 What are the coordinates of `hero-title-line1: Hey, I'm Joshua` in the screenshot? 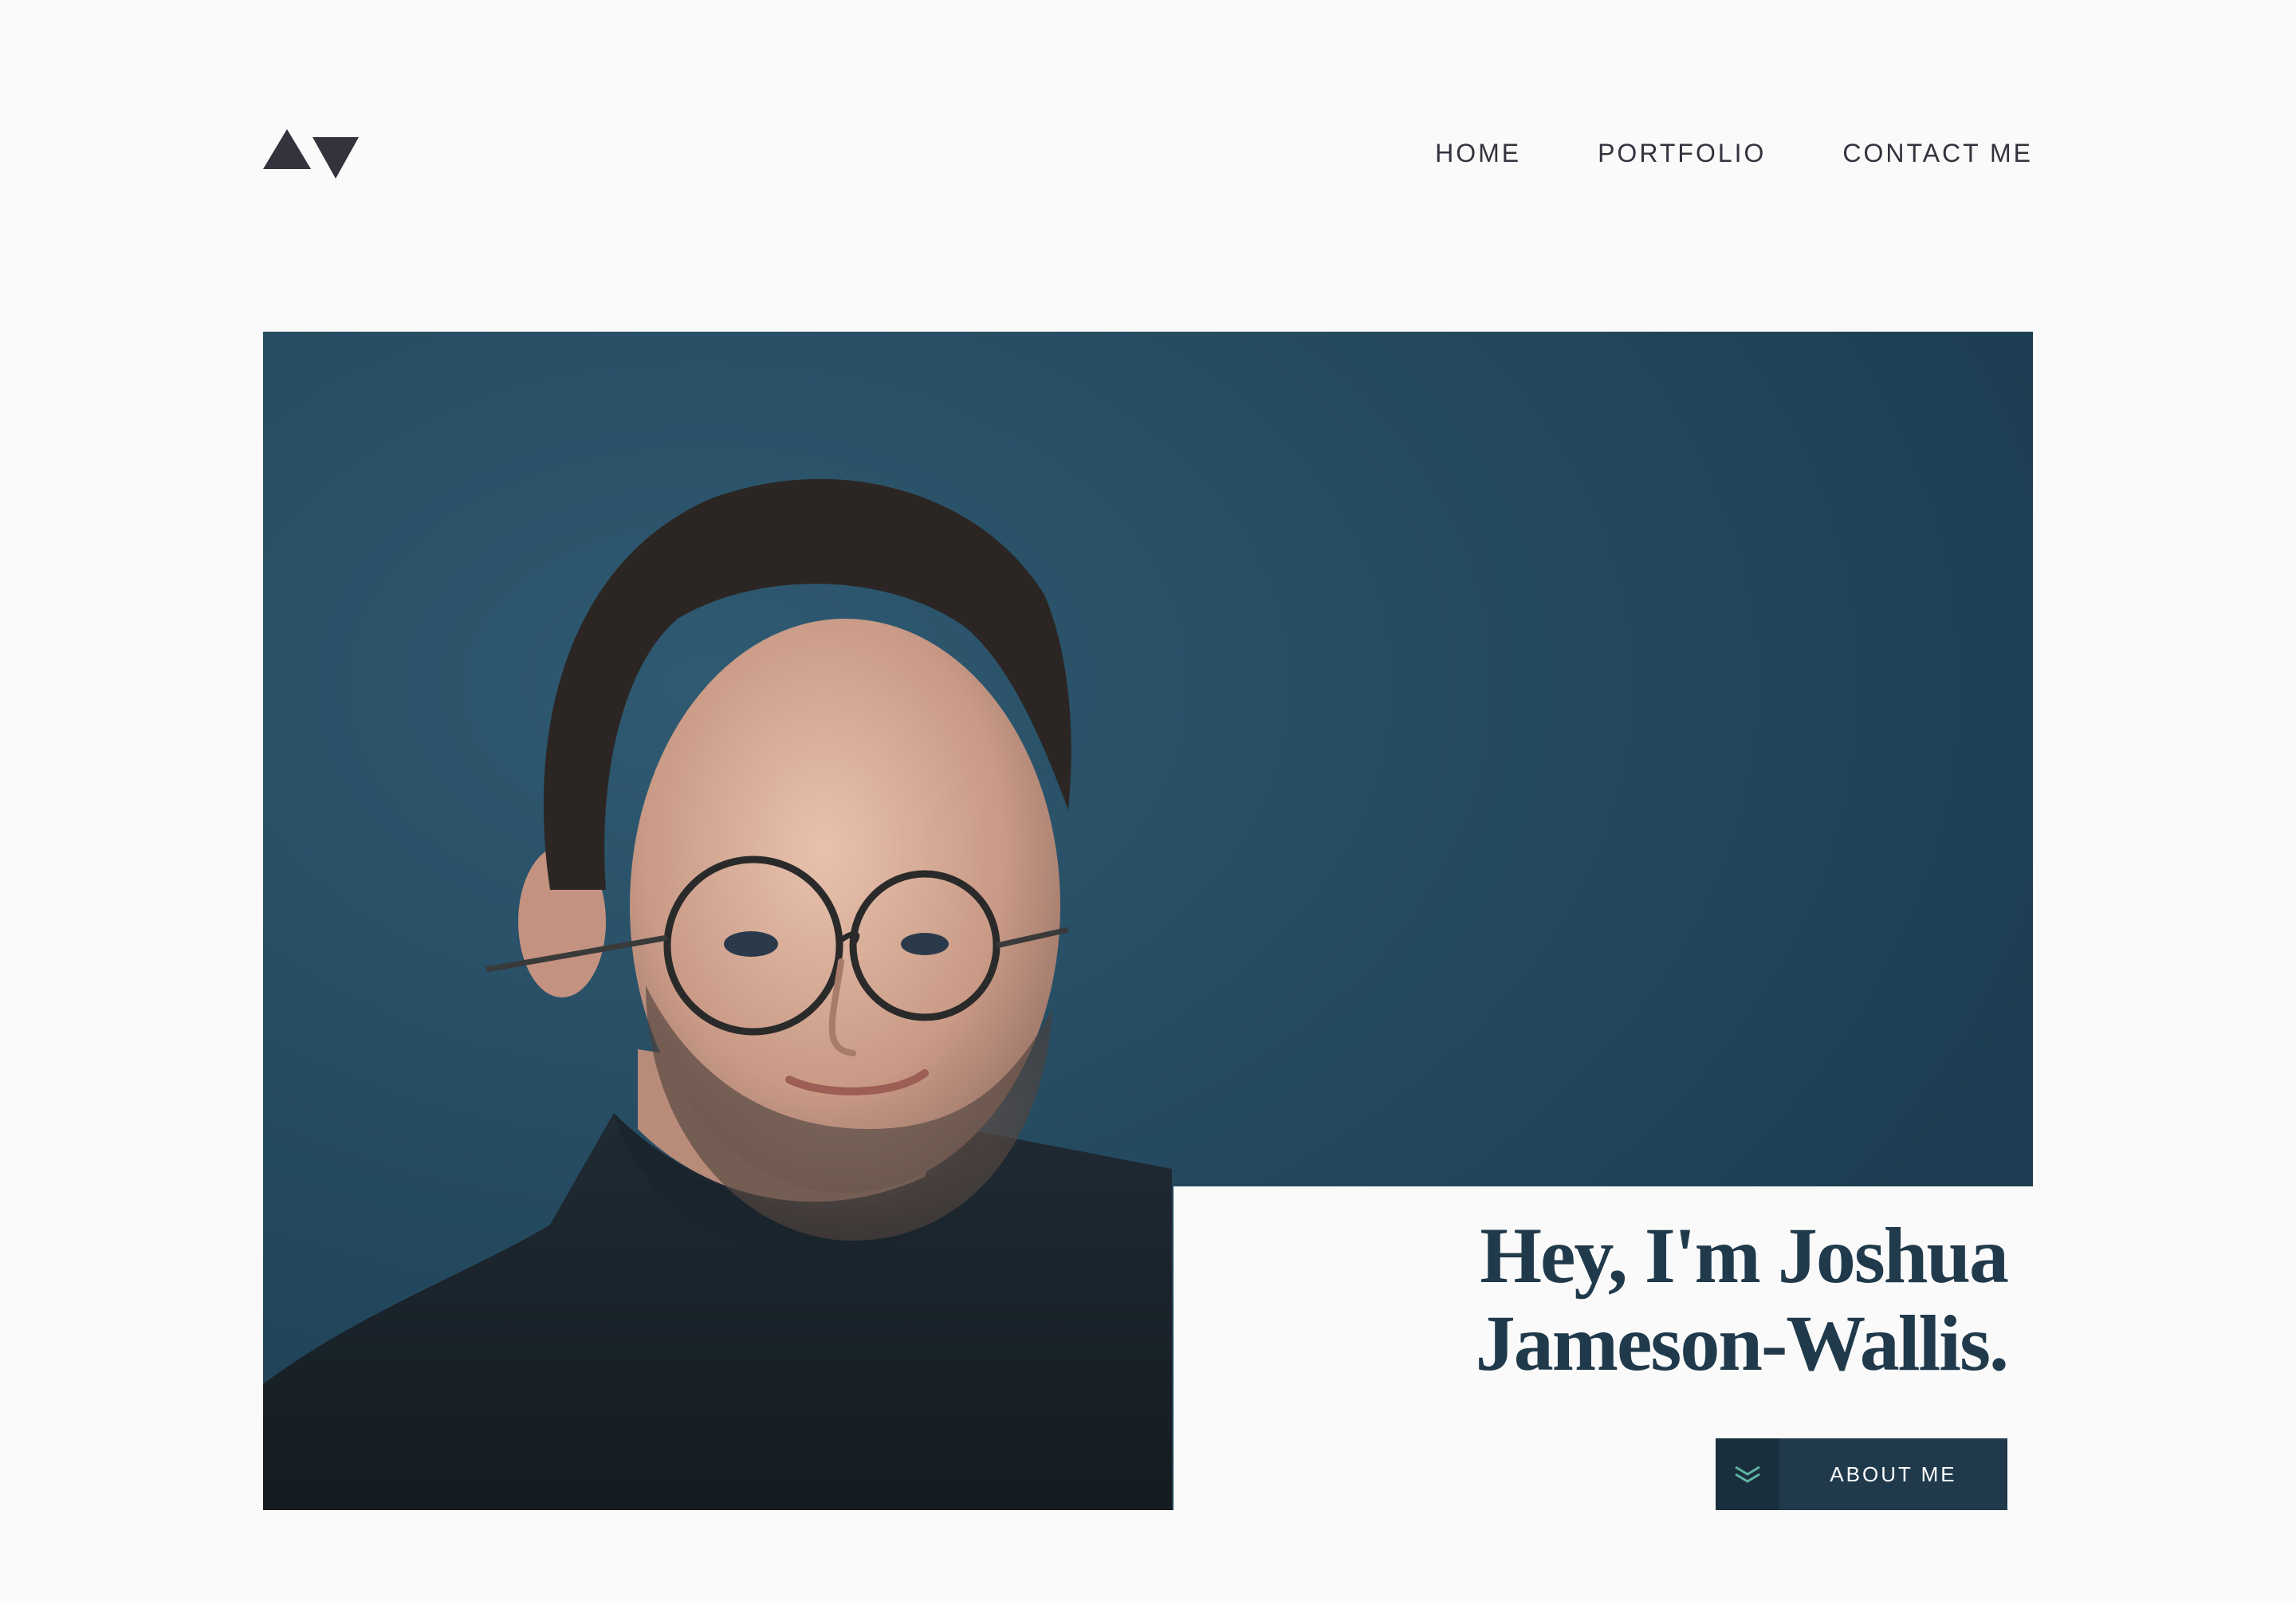 It's located at (1744, 1255).